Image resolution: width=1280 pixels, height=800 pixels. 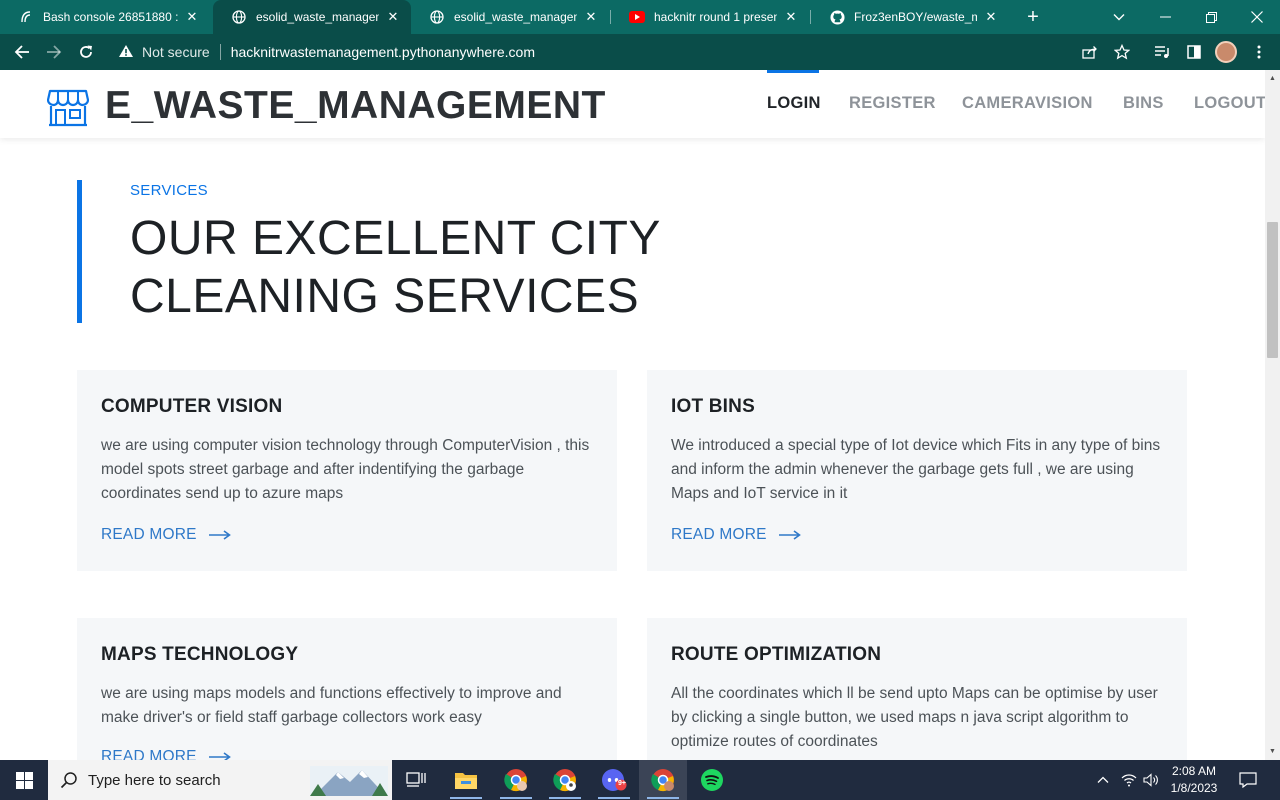 I want to click on notification-icon, so click(x=1248, y=780).